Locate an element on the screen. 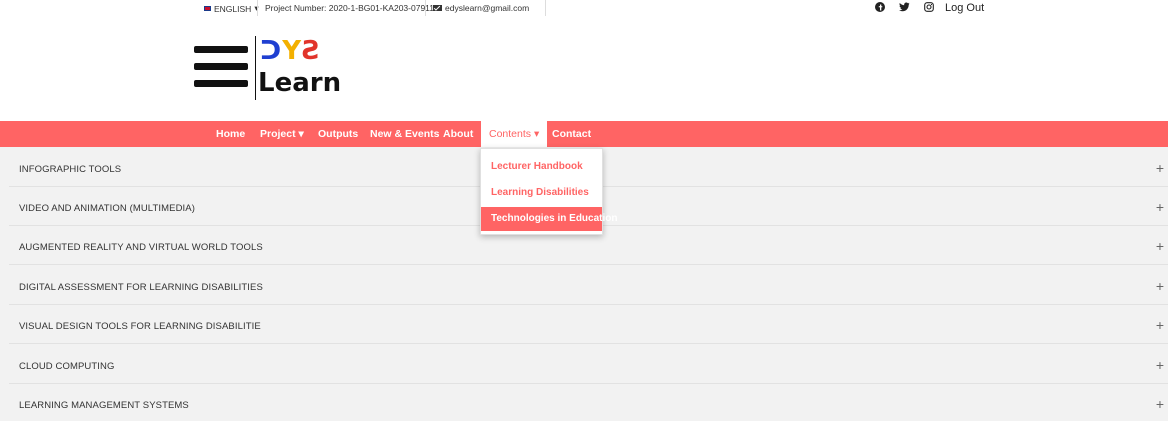 The image size is (1168, 421). logout-link: Log Out is located at coordinates (964, 8).